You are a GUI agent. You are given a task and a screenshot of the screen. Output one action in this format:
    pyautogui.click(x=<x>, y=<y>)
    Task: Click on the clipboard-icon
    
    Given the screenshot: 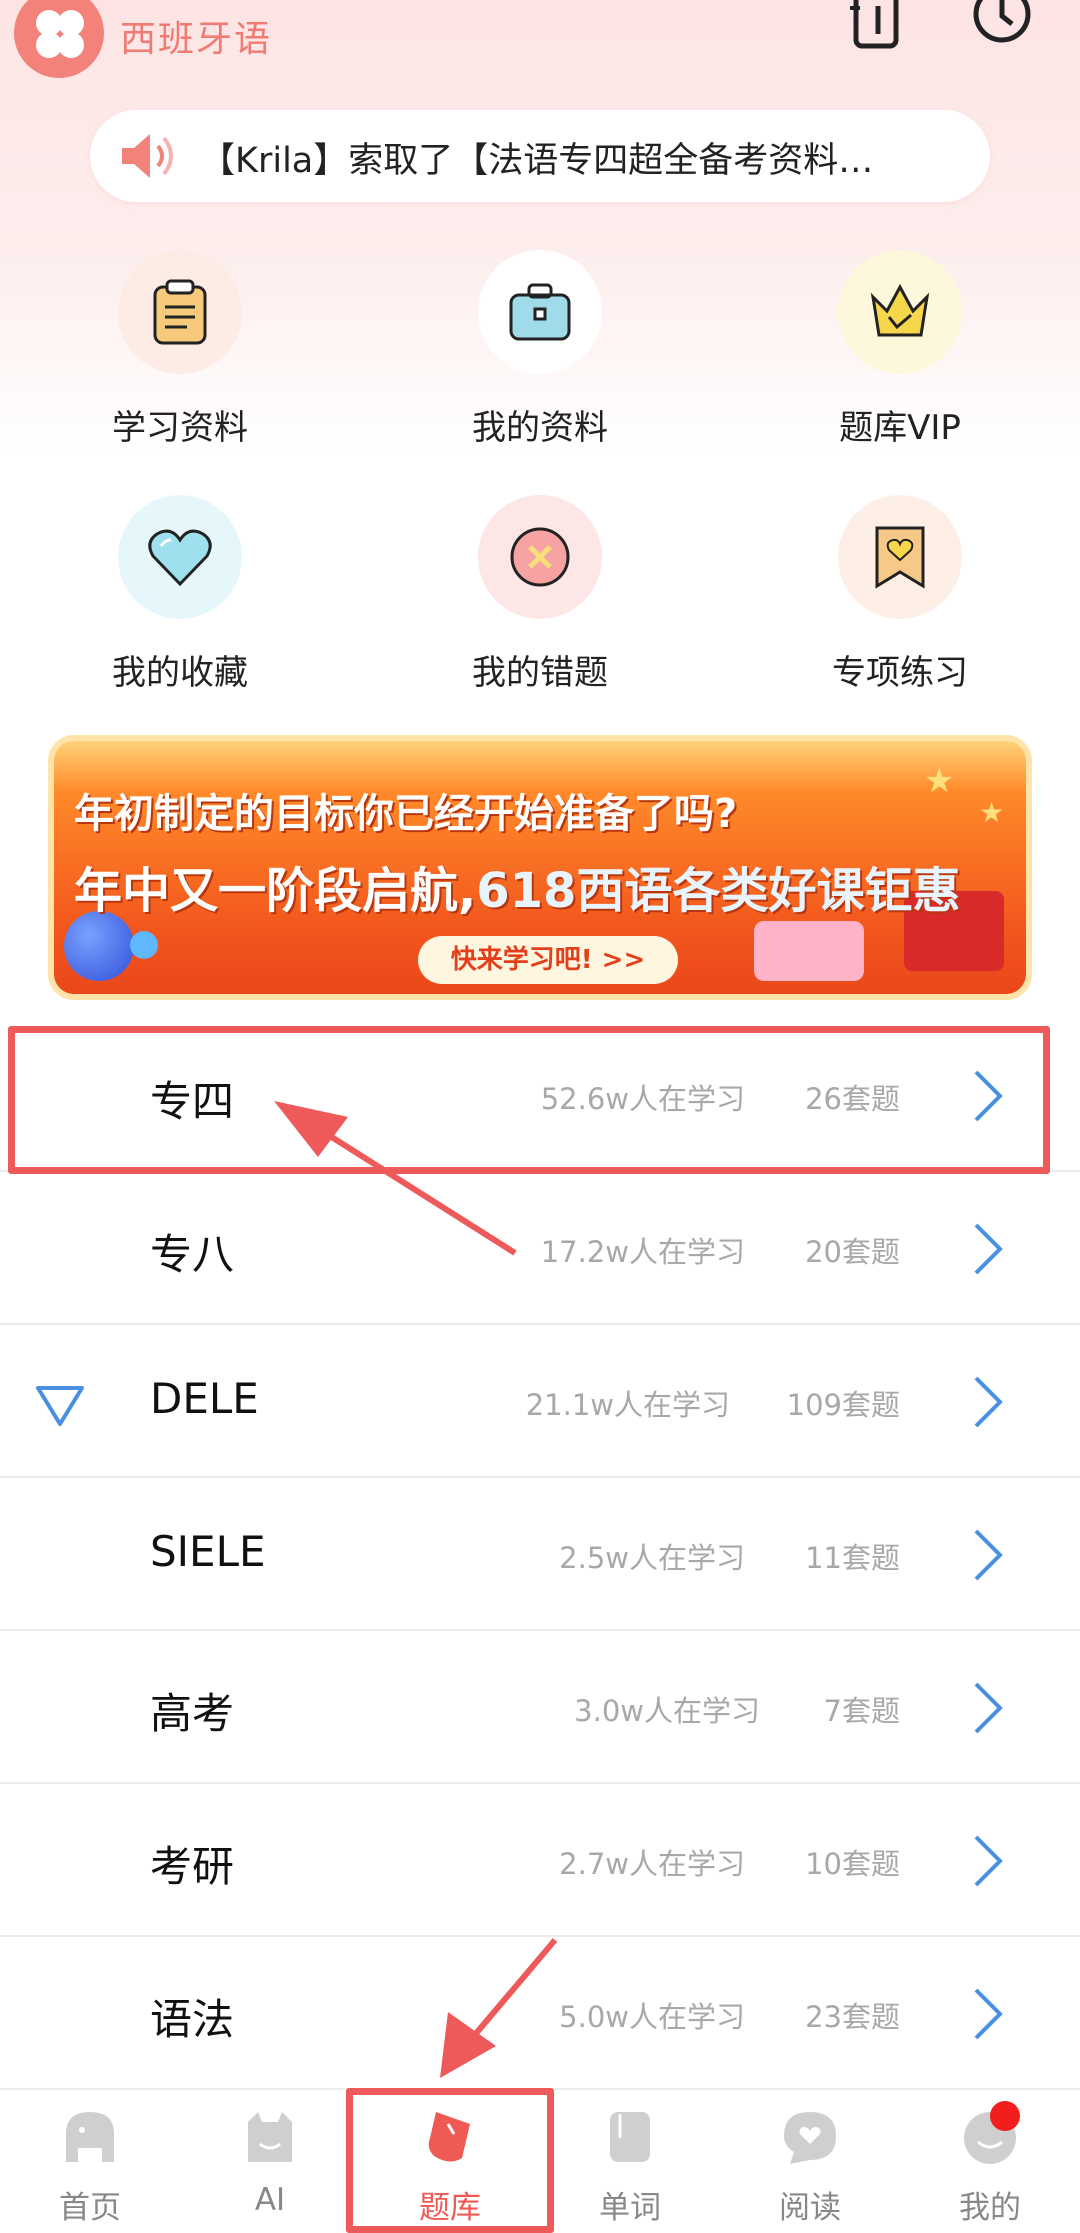 What is the action you would take?
    pyautogui.click(x=180, y=312)
    